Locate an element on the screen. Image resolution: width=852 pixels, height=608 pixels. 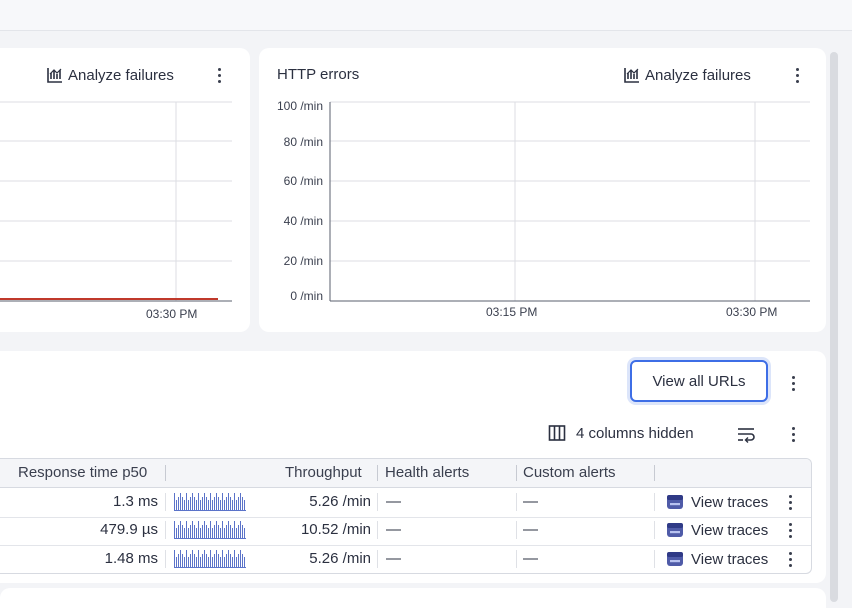
throughput-cell: 5.26 /min is located at coordinates (340, 501).